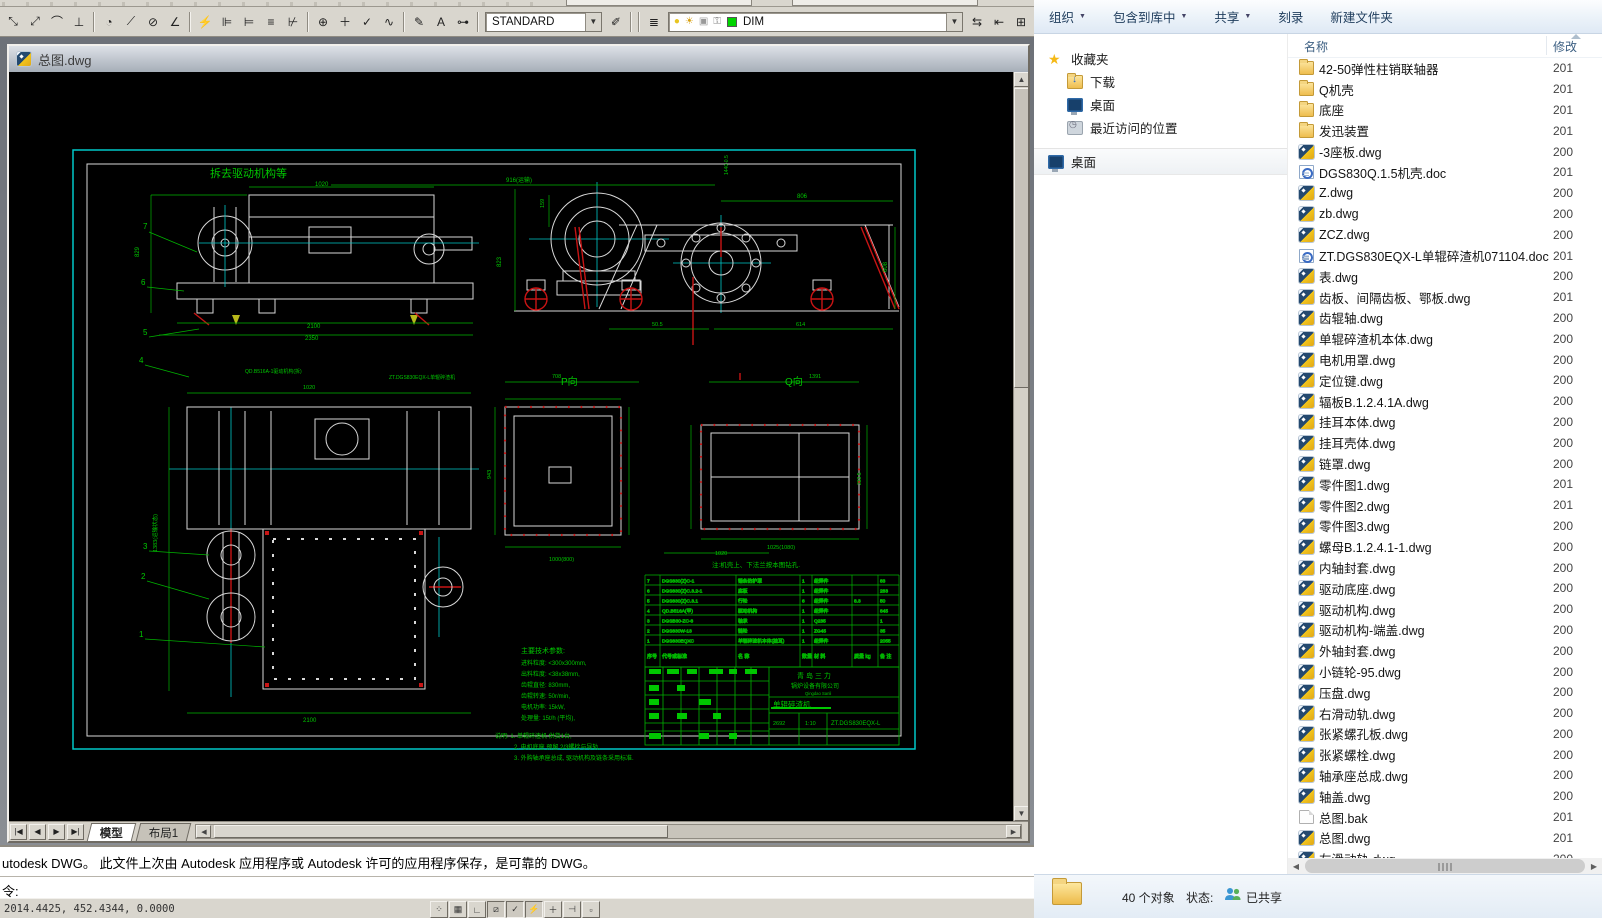 This screenshot has width=1602, height=918. Describe the element at coordinates (1445, 505) in the screenshot. I see `file-row: 零件图2.dwg 201` at that location.